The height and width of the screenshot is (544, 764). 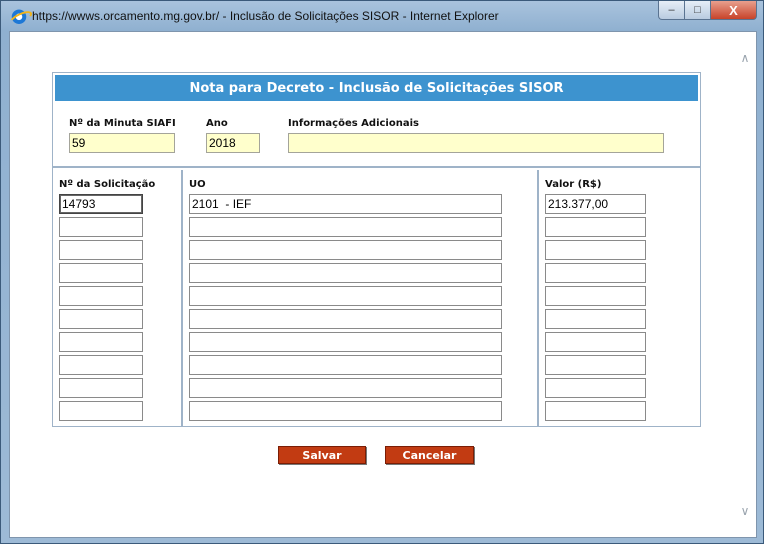 I want to click on minuta-input, so click(x=122, y=143).